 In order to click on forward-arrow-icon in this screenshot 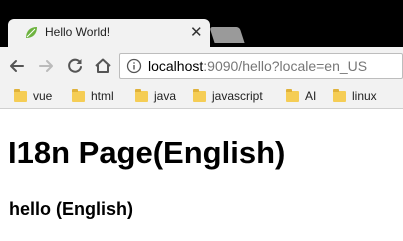, I will do `click(46, 66)`.